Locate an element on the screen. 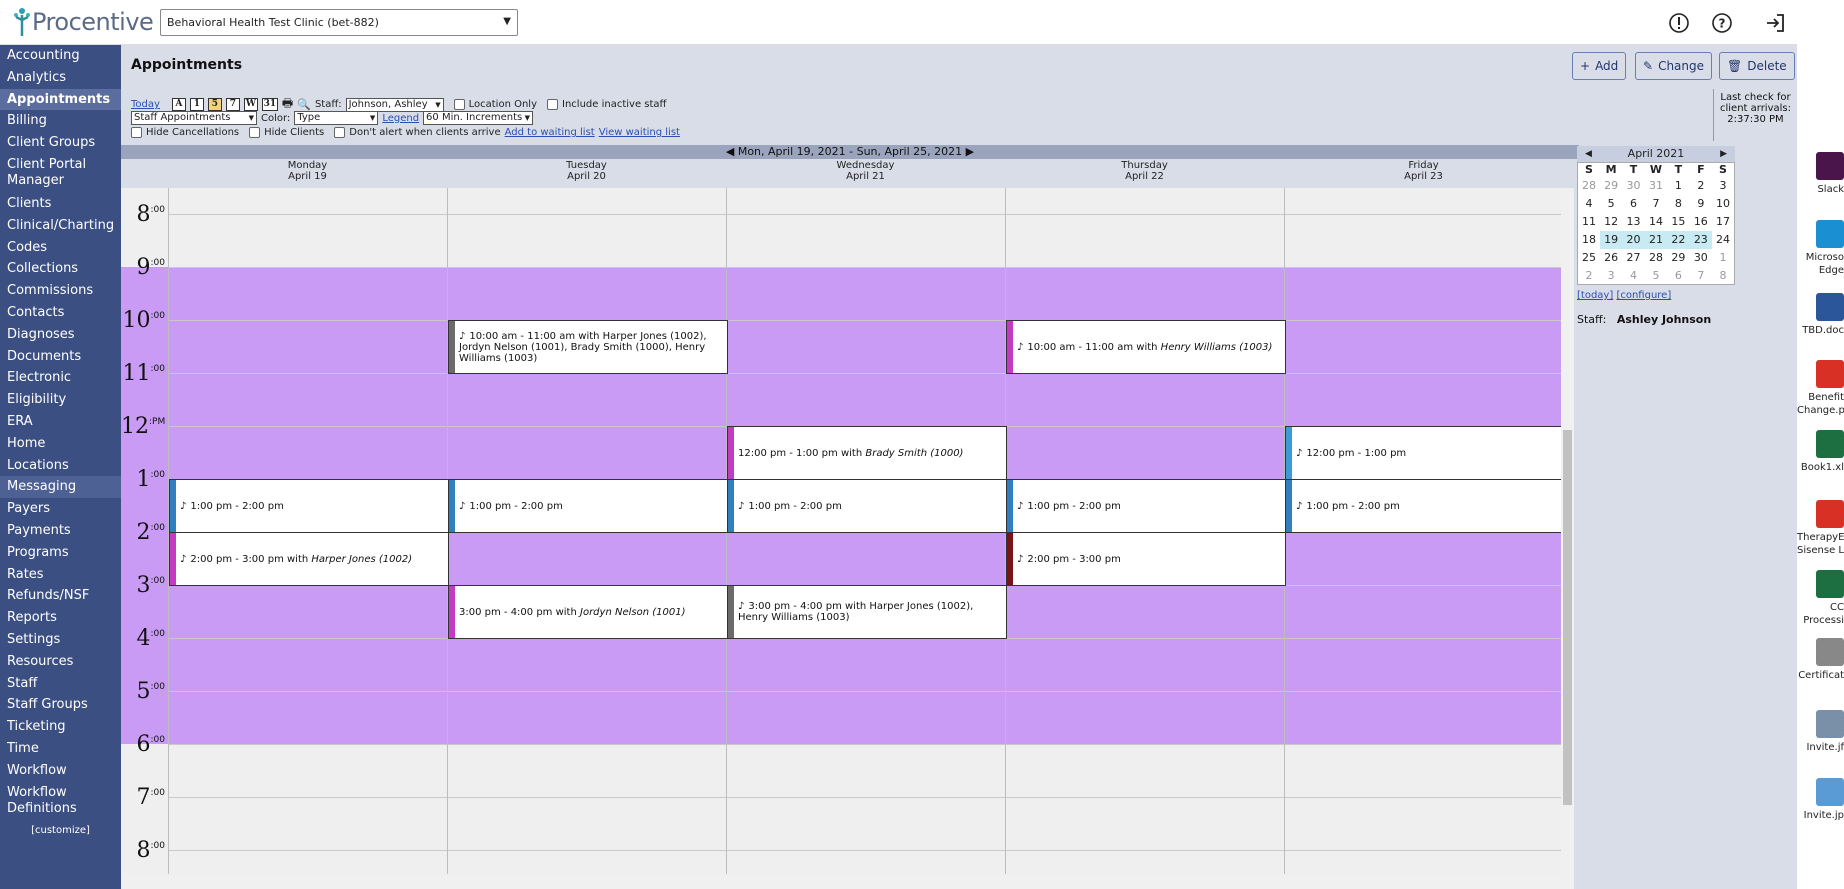  calendar-day: 29 is located at coordinates (1611, 186).